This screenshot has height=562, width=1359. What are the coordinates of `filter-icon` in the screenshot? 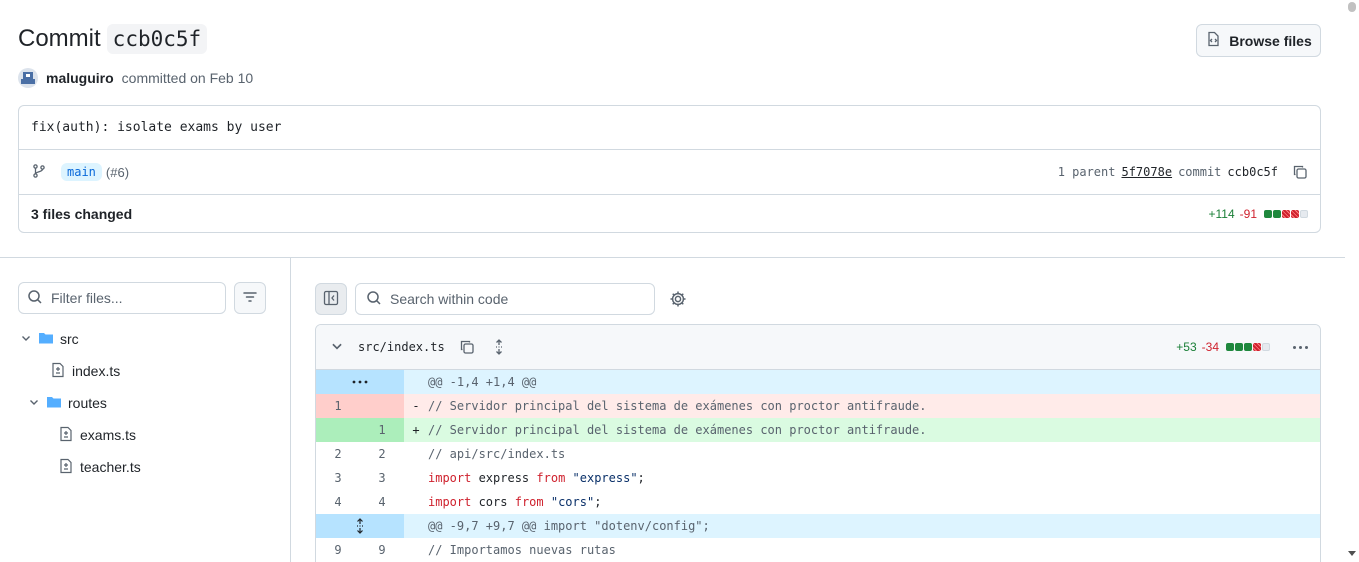 It's located at (250, 298).